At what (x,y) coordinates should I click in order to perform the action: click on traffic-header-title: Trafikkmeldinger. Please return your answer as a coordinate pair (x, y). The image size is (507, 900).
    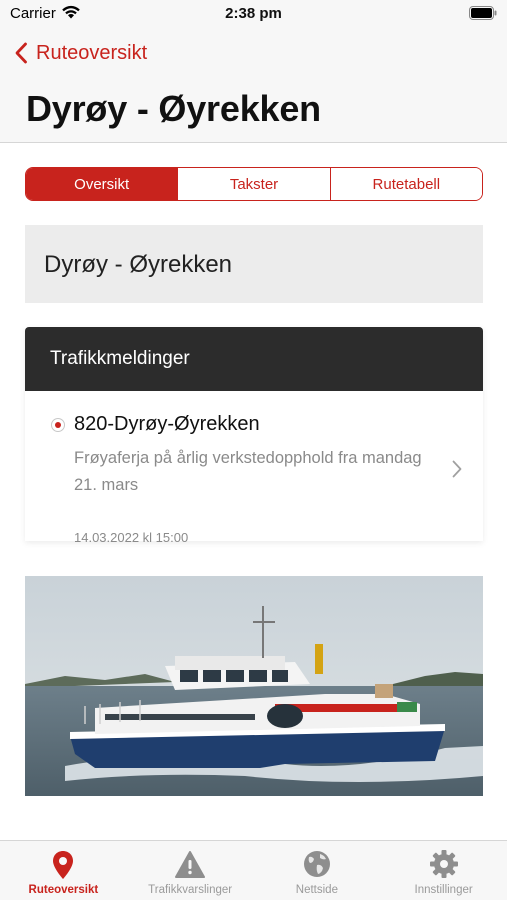
    Looking at the image, I should click on (120, 358).